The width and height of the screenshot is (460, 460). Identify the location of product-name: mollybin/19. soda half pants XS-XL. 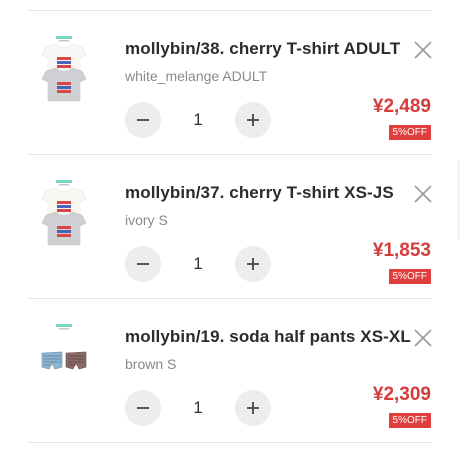
(268, 337).